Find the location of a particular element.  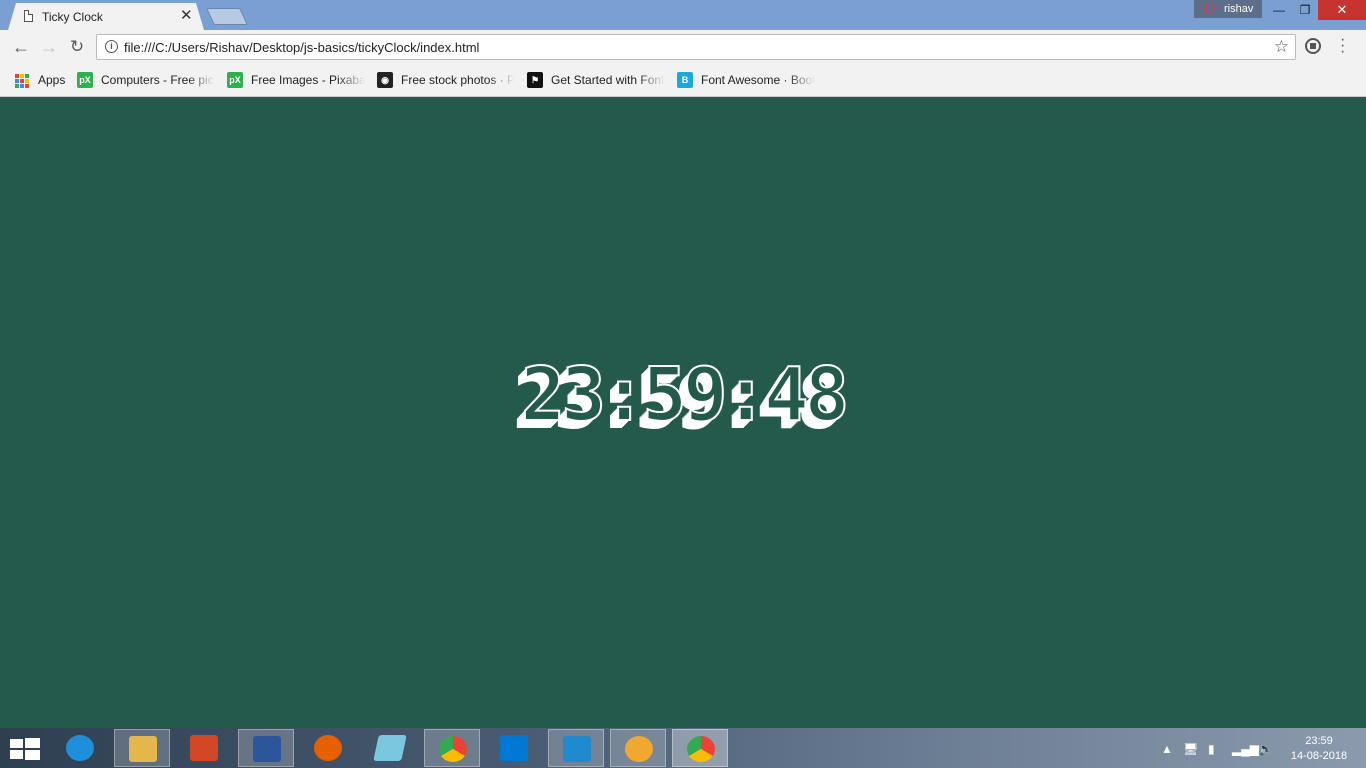

windows-taskbar: ▲ 🖥 ▮ ▂▄▆ 🔈 23:59 14-08-2018 is located at coordinates (683, 748).